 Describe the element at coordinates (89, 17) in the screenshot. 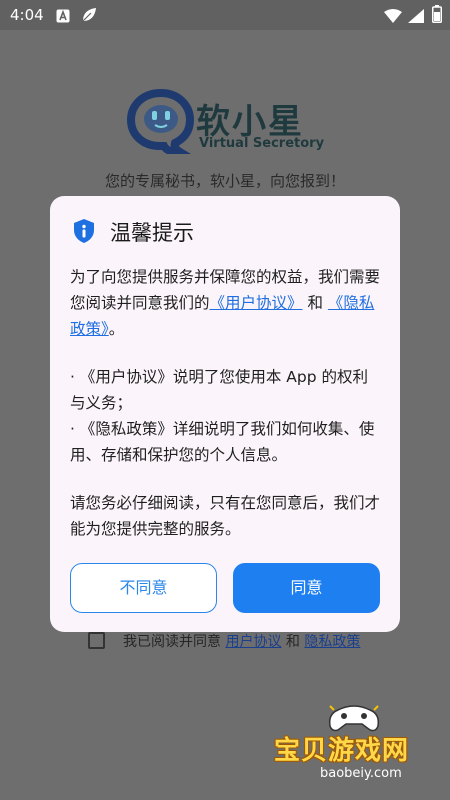

I see `leaf-icon` at that location.